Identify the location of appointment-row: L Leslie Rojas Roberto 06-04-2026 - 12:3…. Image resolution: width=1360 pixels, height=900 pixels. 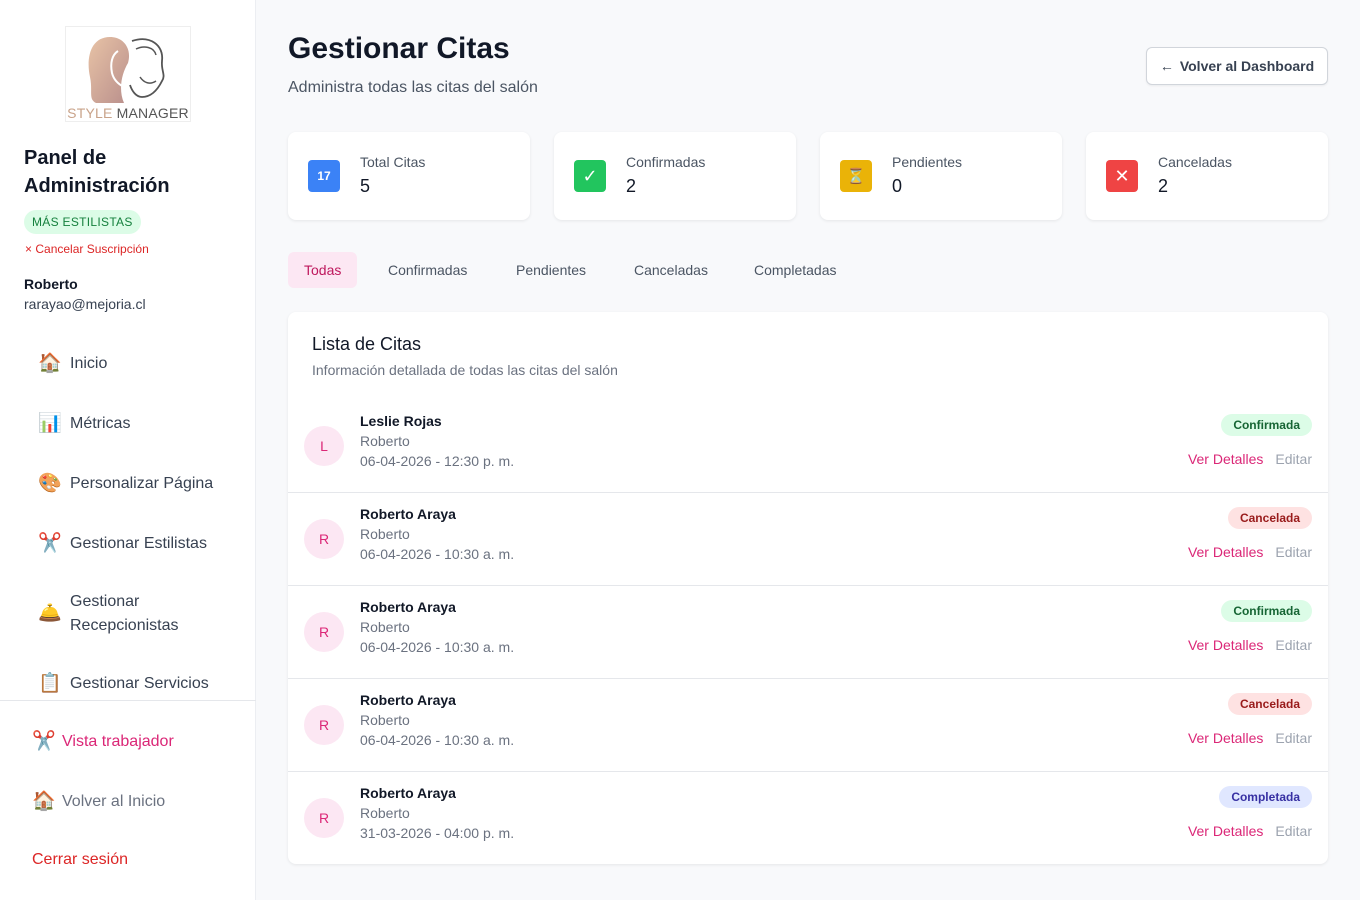
(808, 446).